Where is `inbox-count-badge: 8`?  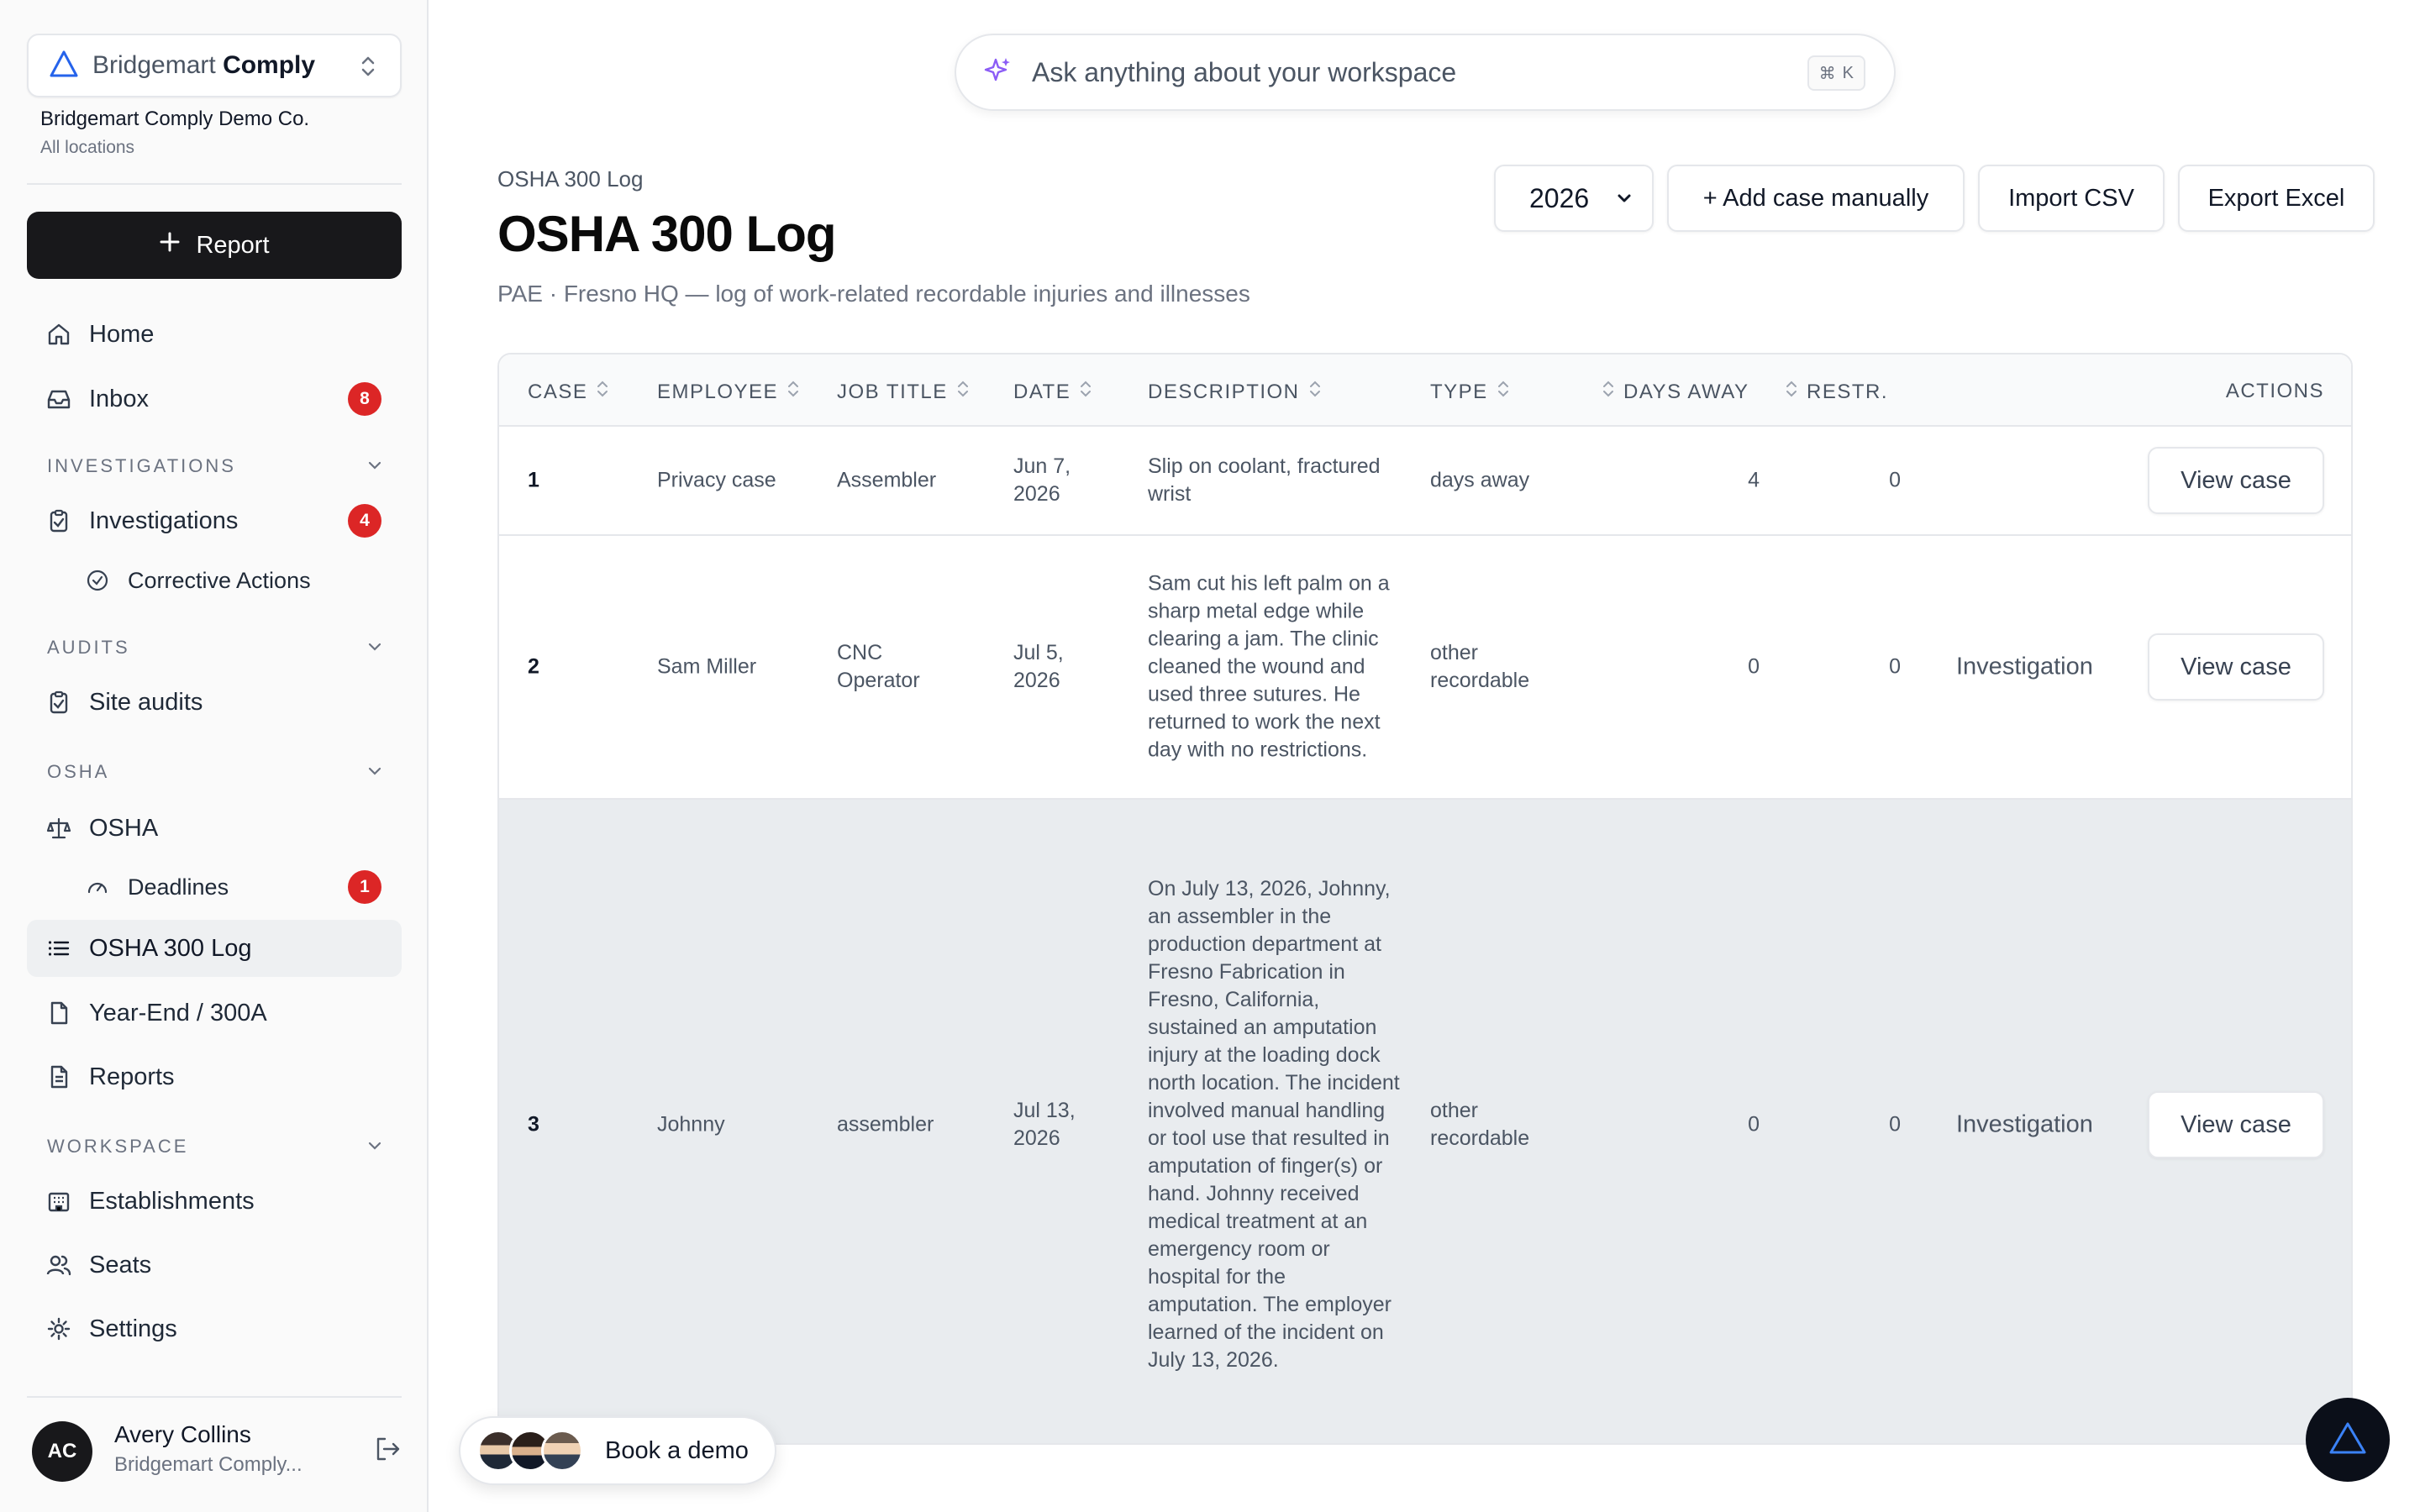 inbox-count-badge: 8 is located at coordinates (364, 399).